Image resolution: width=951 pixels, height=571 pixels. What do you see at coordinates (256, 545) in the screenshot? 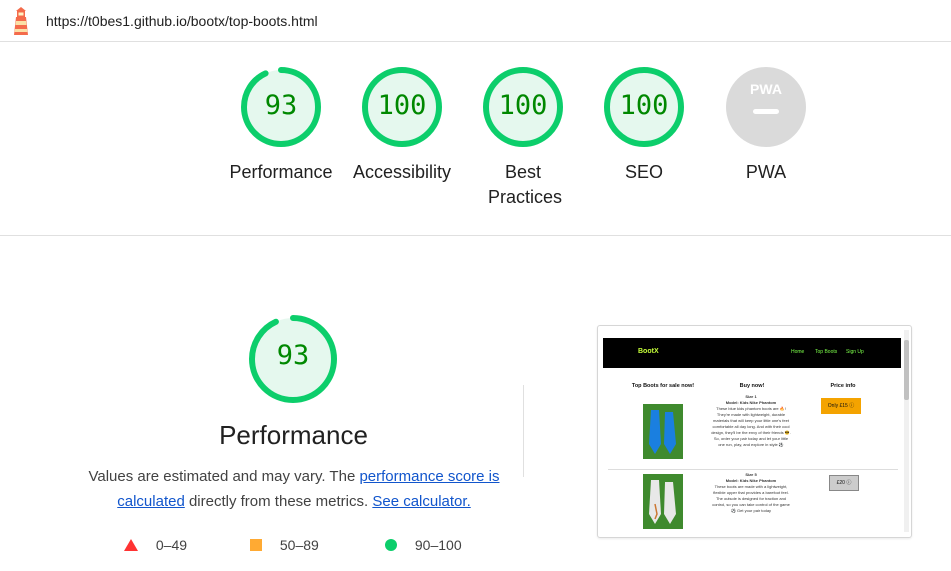
I see `square-icon` at bounding box center [256, 545].